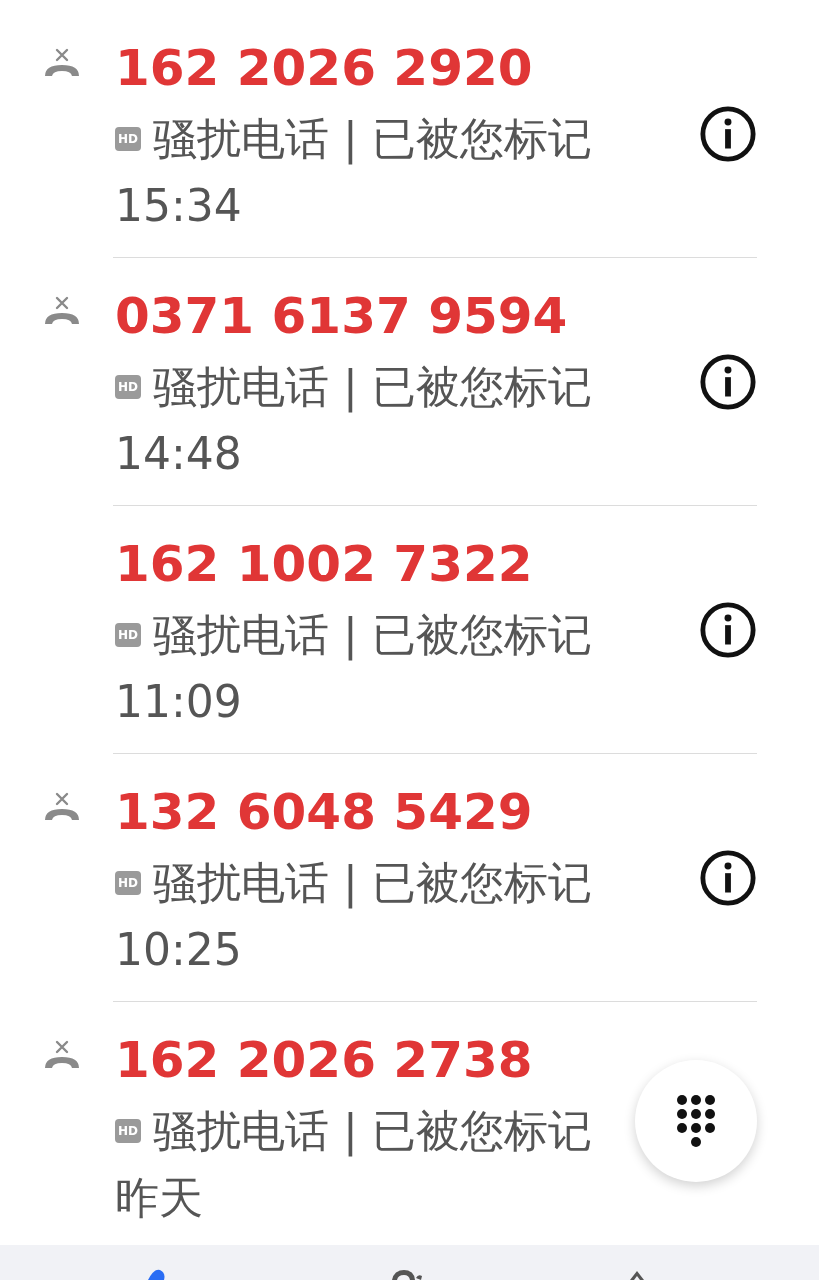  I want to click on dialpad-button, so click(696, 1121).